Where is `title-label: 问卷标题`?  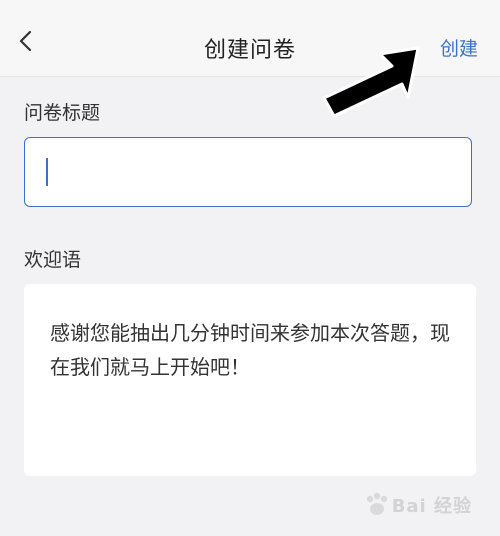
title-label: 问卷标题 is located at coordinates (62, 113).